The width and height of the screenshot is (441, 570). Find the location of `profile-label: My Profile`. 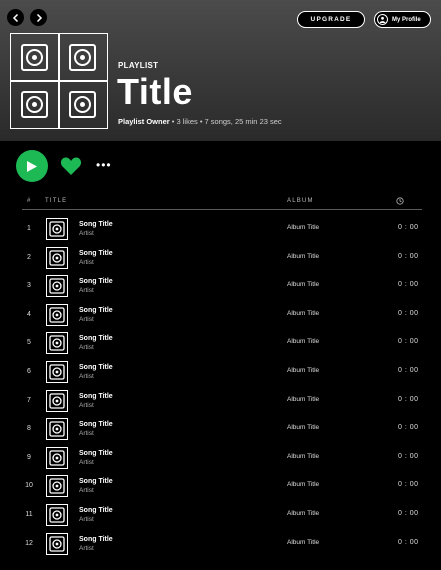

profile-label: My Profile is located at coordinates (406, 19).